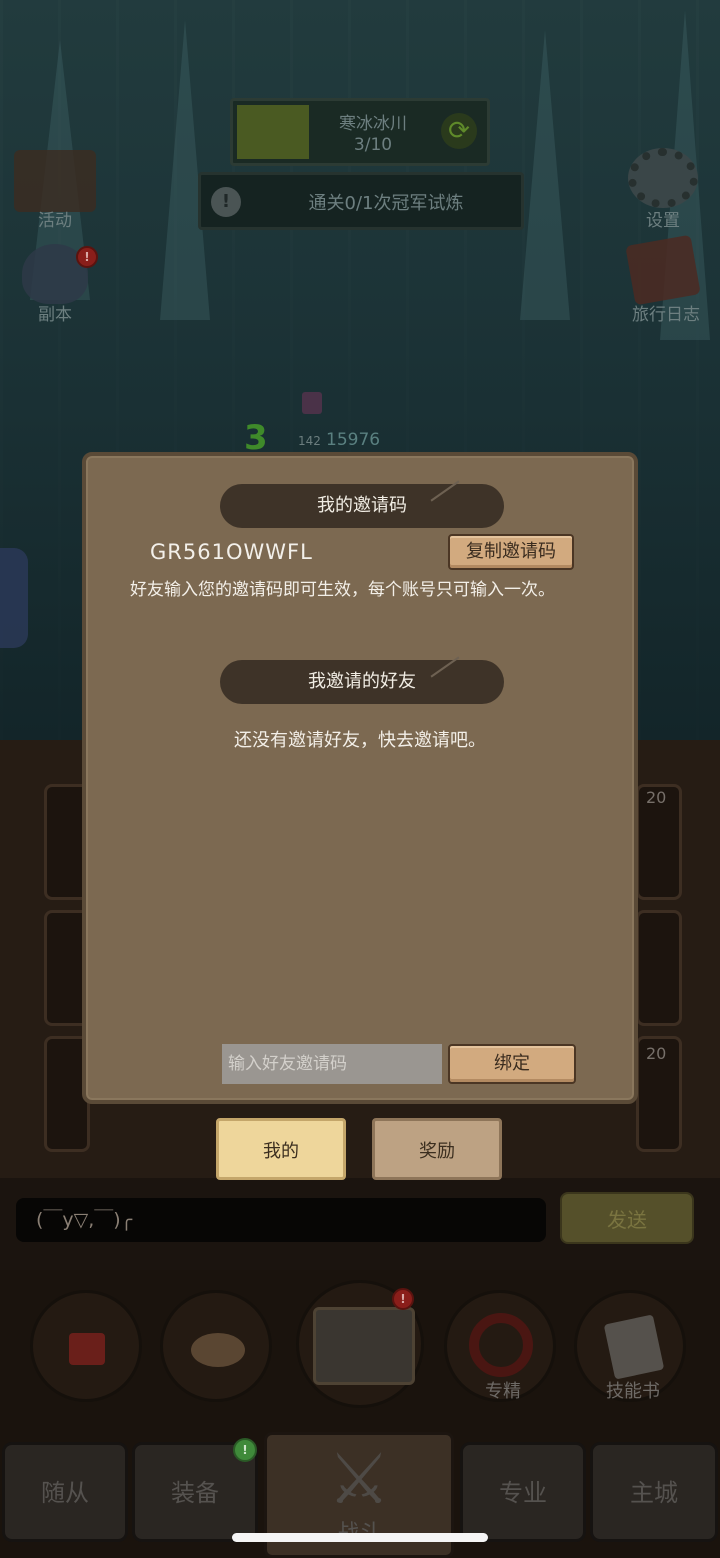 The height and width of the screenshot is (1558, 720). I want to click on gear-icon, so click(663, 178).